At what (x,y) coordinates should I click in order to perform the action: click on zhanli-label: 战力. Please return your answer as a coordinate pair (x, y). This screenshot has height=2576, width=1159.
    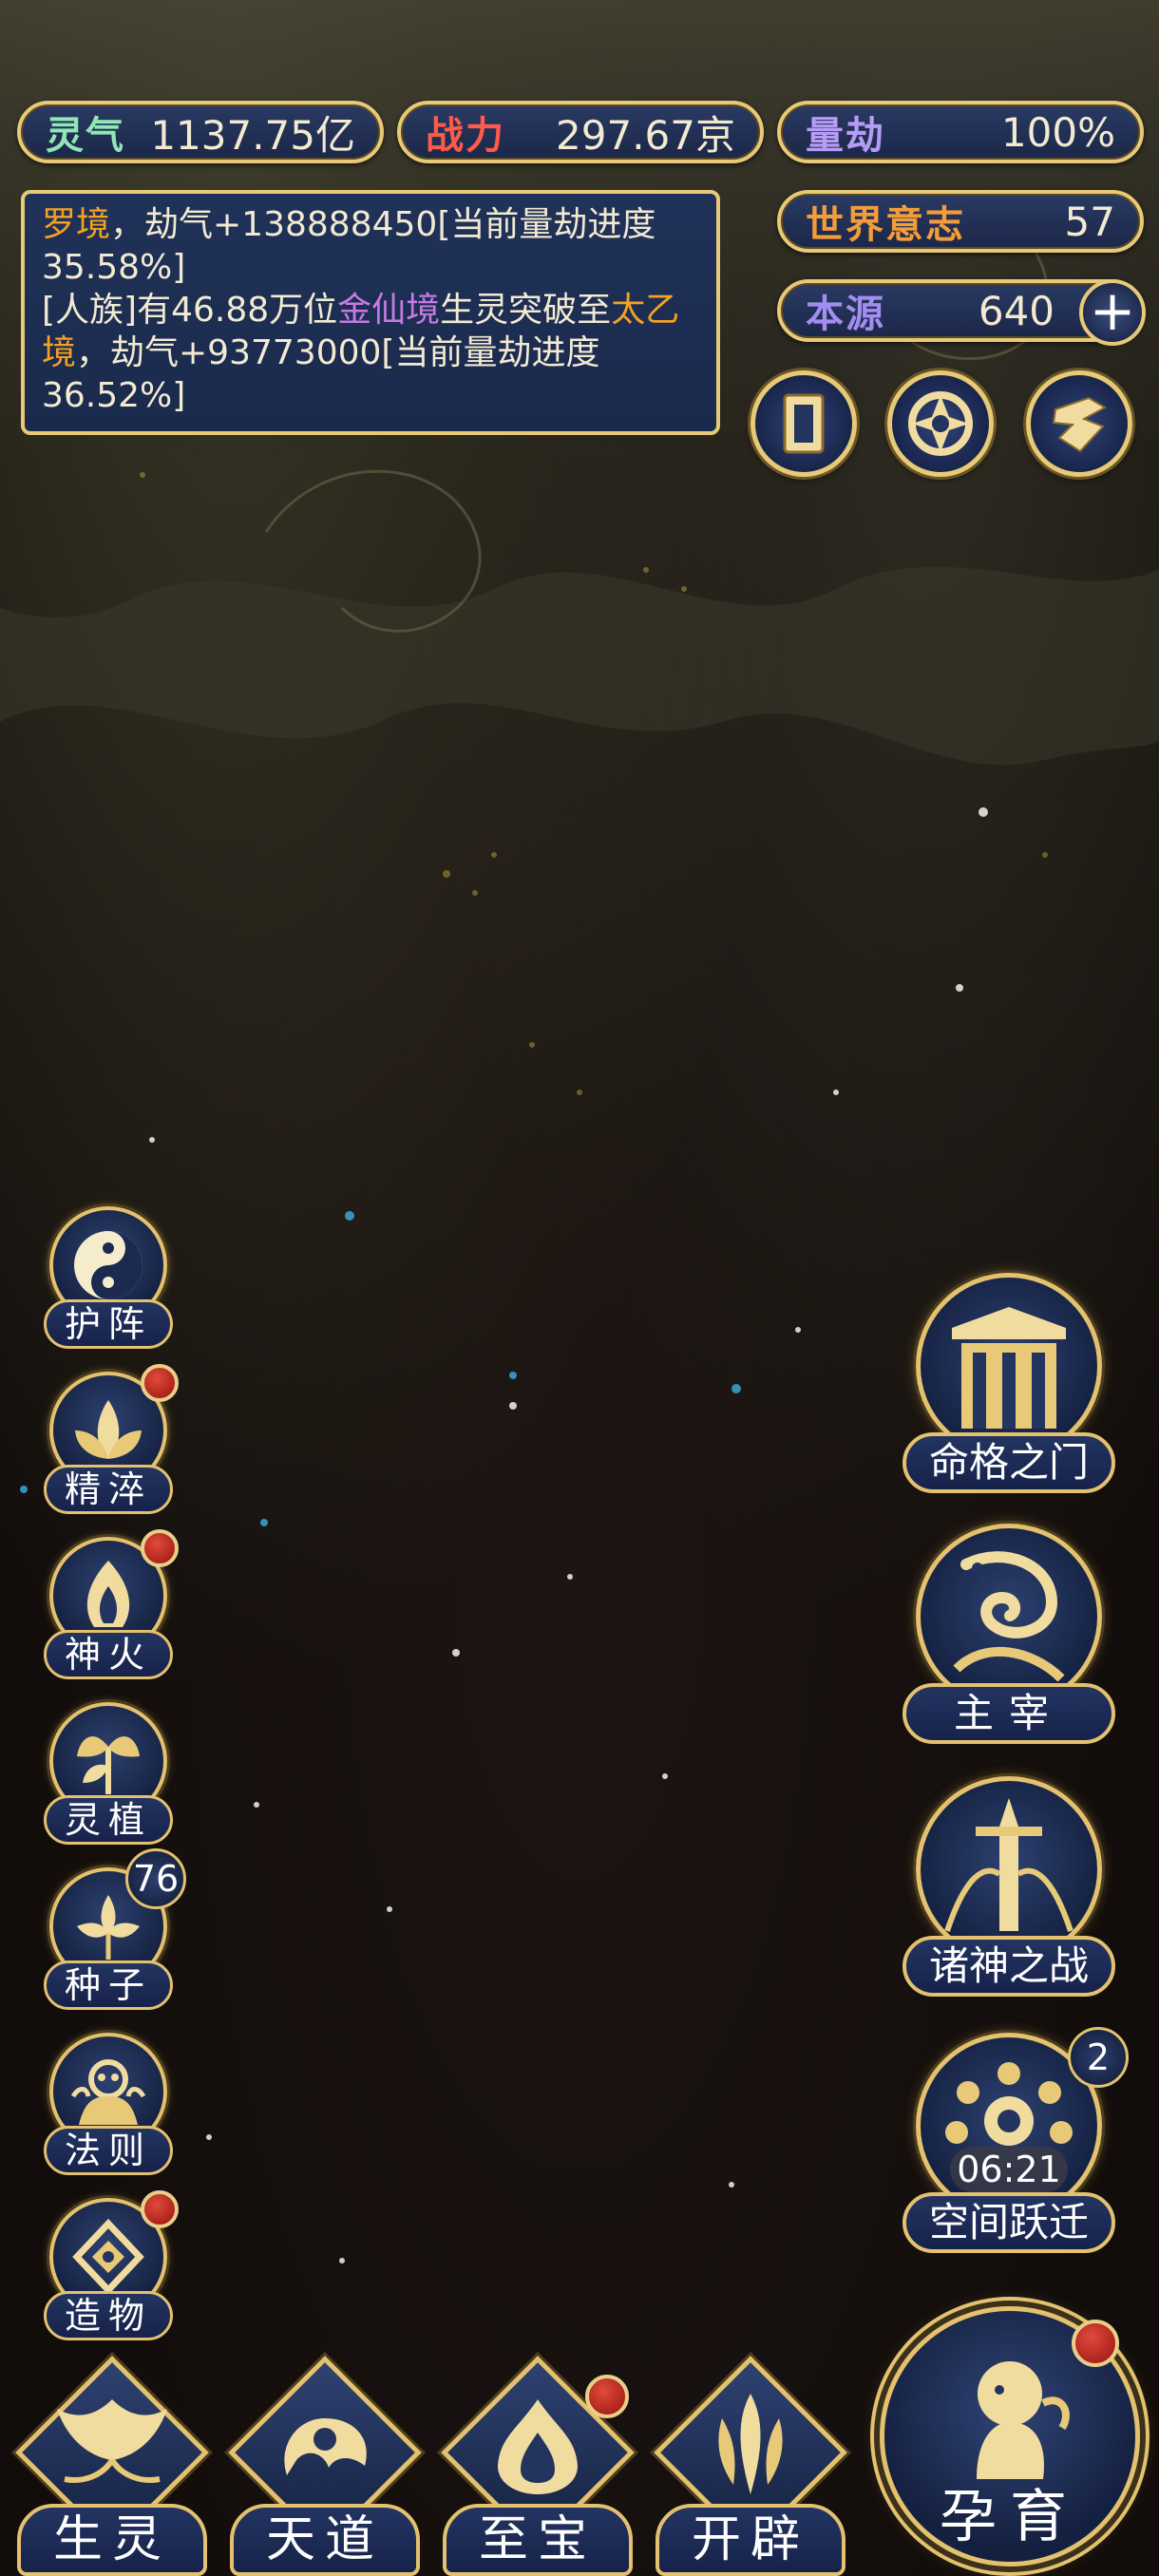
    Looking at the image, I should click on (465, 136).